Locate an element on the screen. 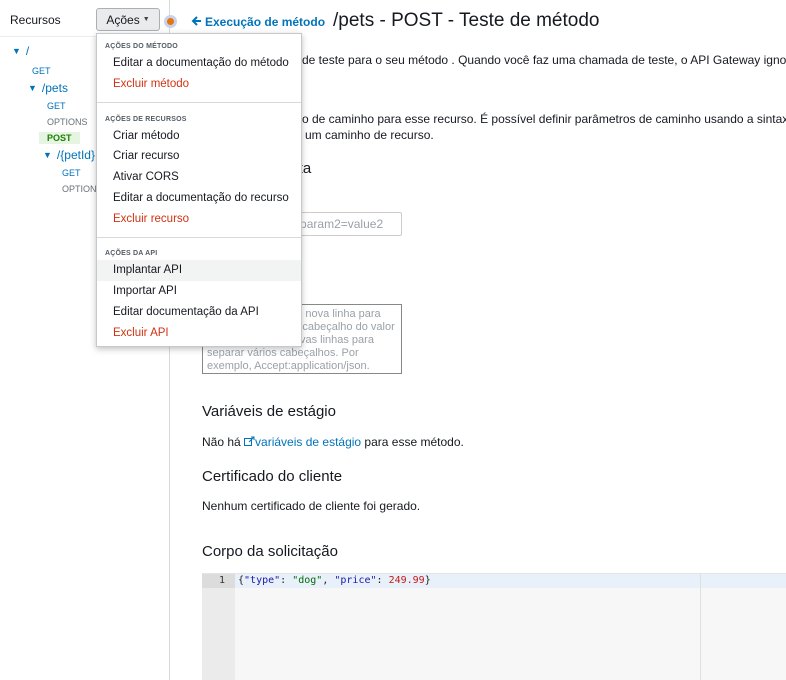 The height and width of the screenshot is (680, 786). client-certificate-heading: Certificado do cliente is located at coordinates (272, 476).